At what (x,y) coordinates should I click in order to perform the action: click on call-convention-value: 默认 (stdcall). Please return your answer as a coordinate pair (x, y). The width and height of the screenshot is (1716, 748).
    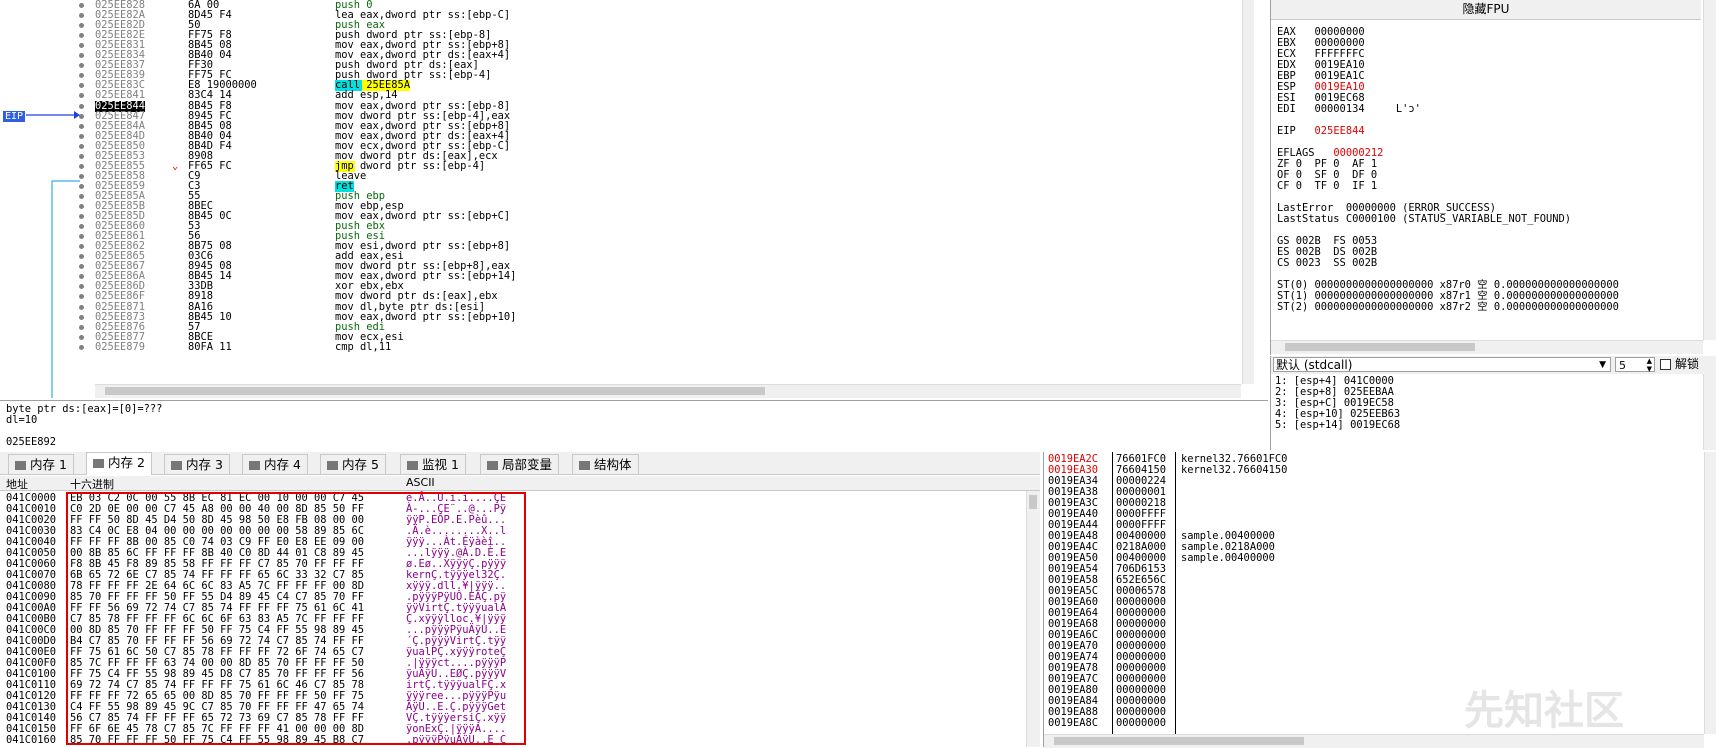
    Looking at the image, I should click on (1314, 365).